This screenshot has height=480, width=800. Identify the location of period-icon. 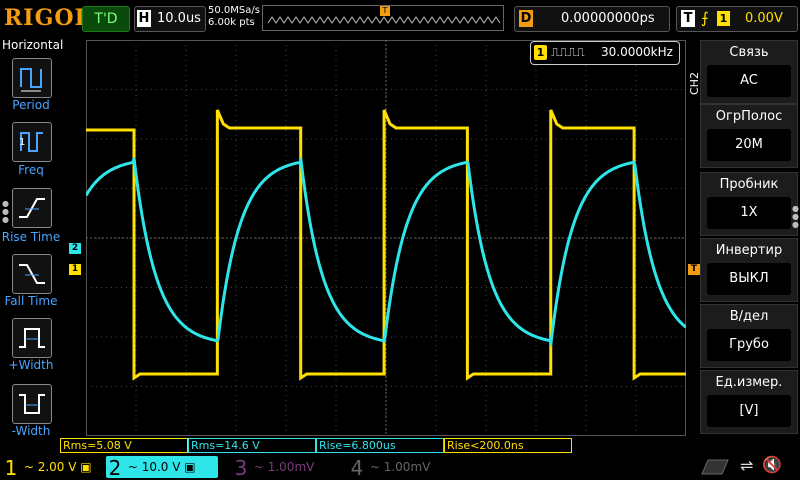
(31, 80).